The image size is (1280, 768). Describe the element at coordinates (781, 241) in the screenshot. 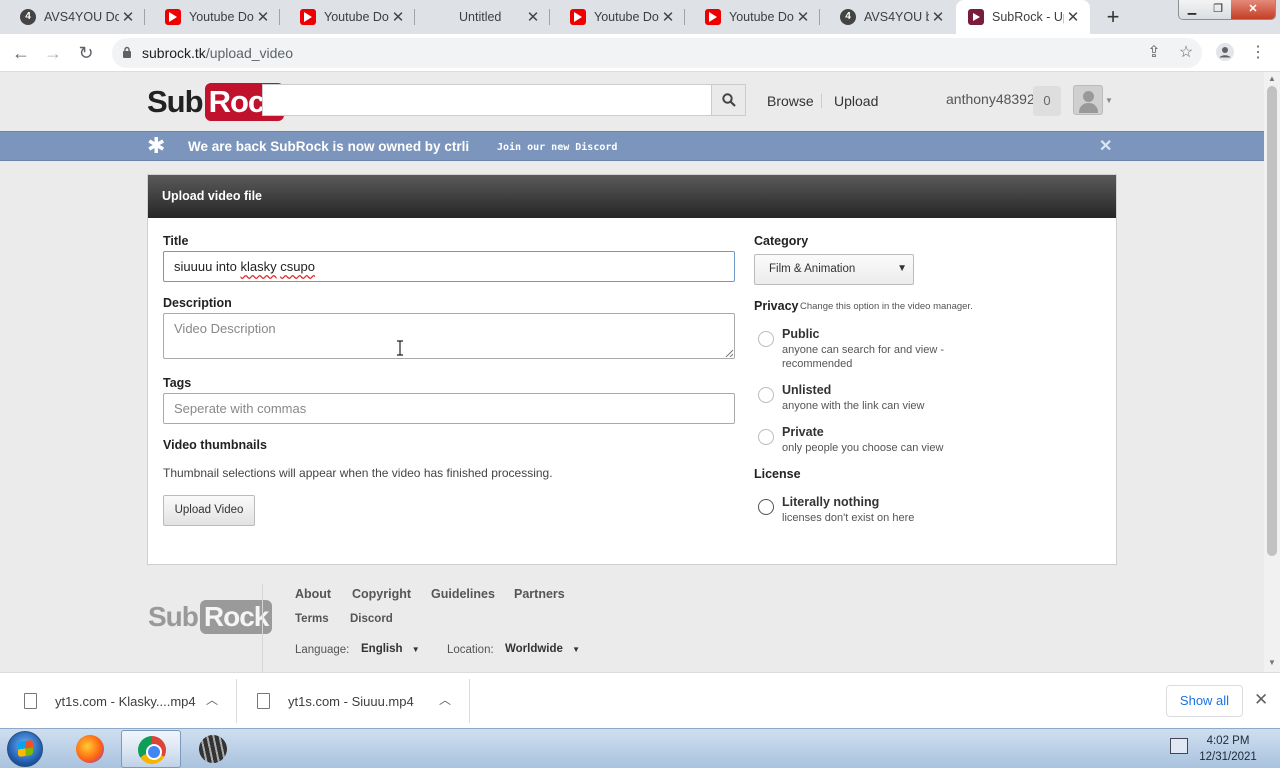

I see `category-label: Category` at that location.